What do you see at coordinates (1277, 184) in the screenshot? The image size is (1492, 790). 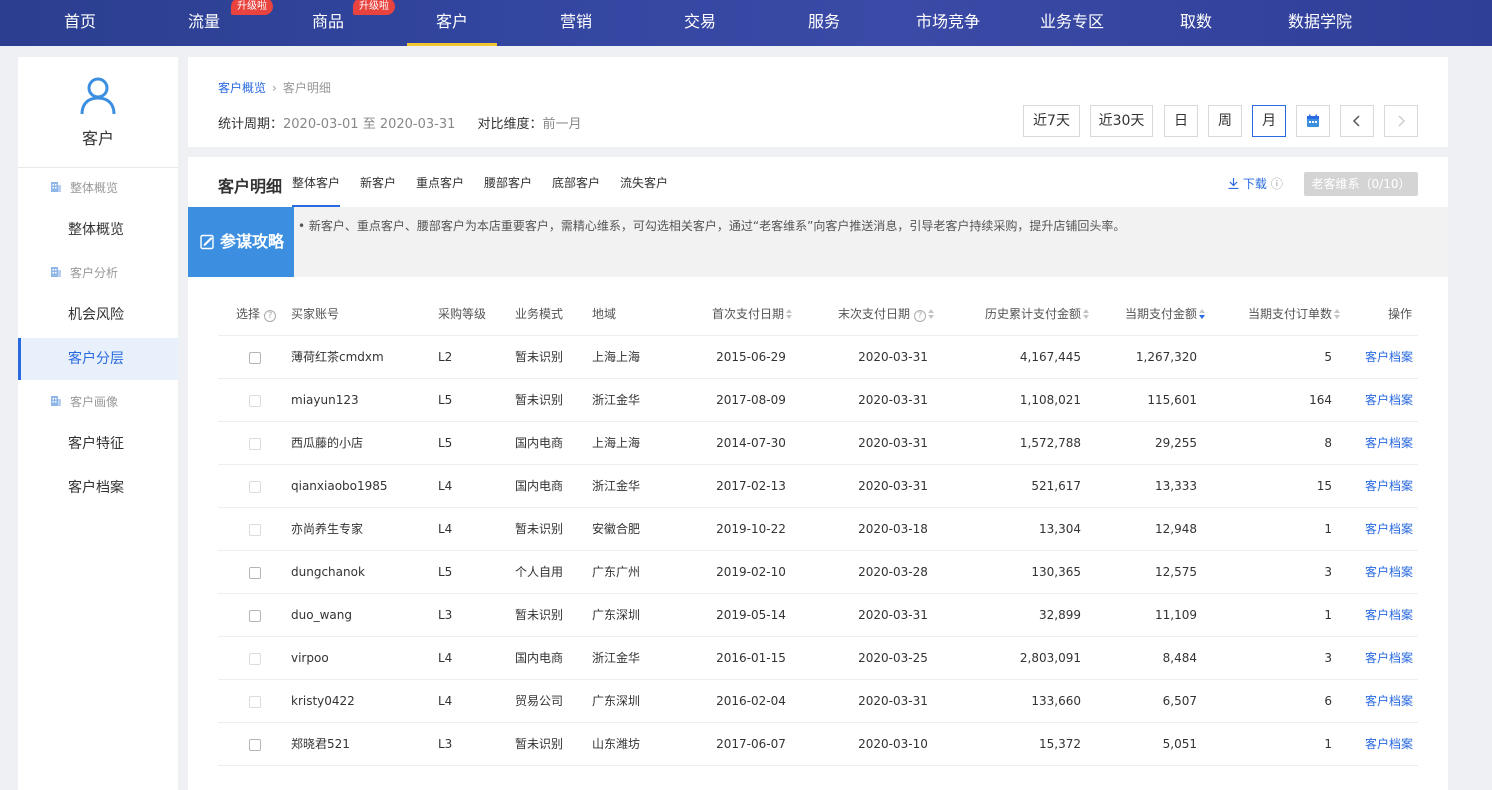 I see `help-icon: ⓘ` at bounding box center [1277, 184].